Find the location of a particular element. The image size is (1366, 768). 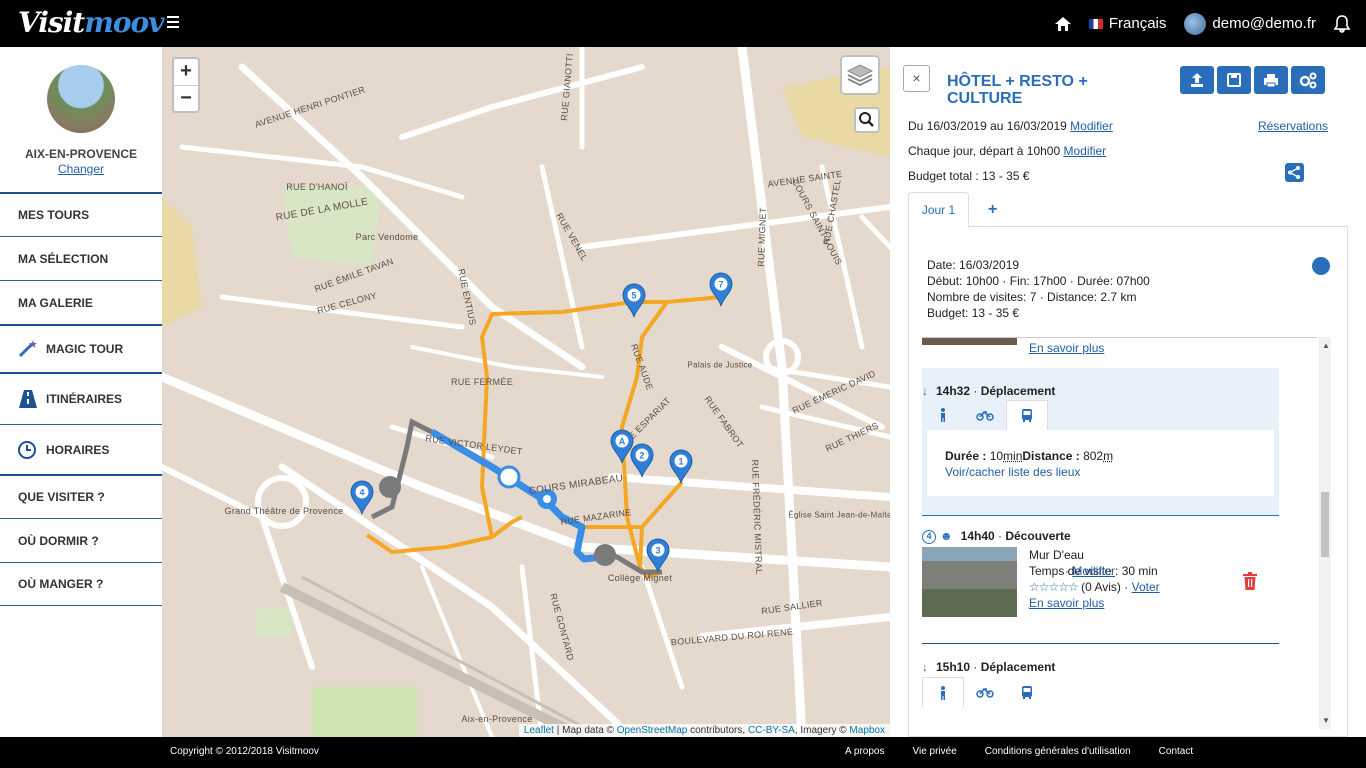

footer-link-cgu: Conditions générales d'utilisation is located at coordinates (1058, 751).